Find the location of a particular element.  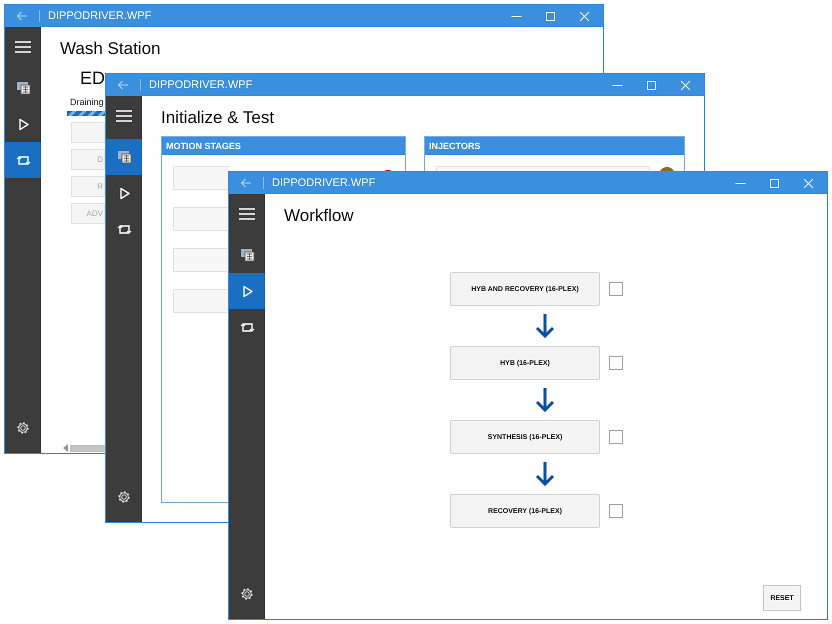

page-title: Wash Station is located at coordinates (111, 49).